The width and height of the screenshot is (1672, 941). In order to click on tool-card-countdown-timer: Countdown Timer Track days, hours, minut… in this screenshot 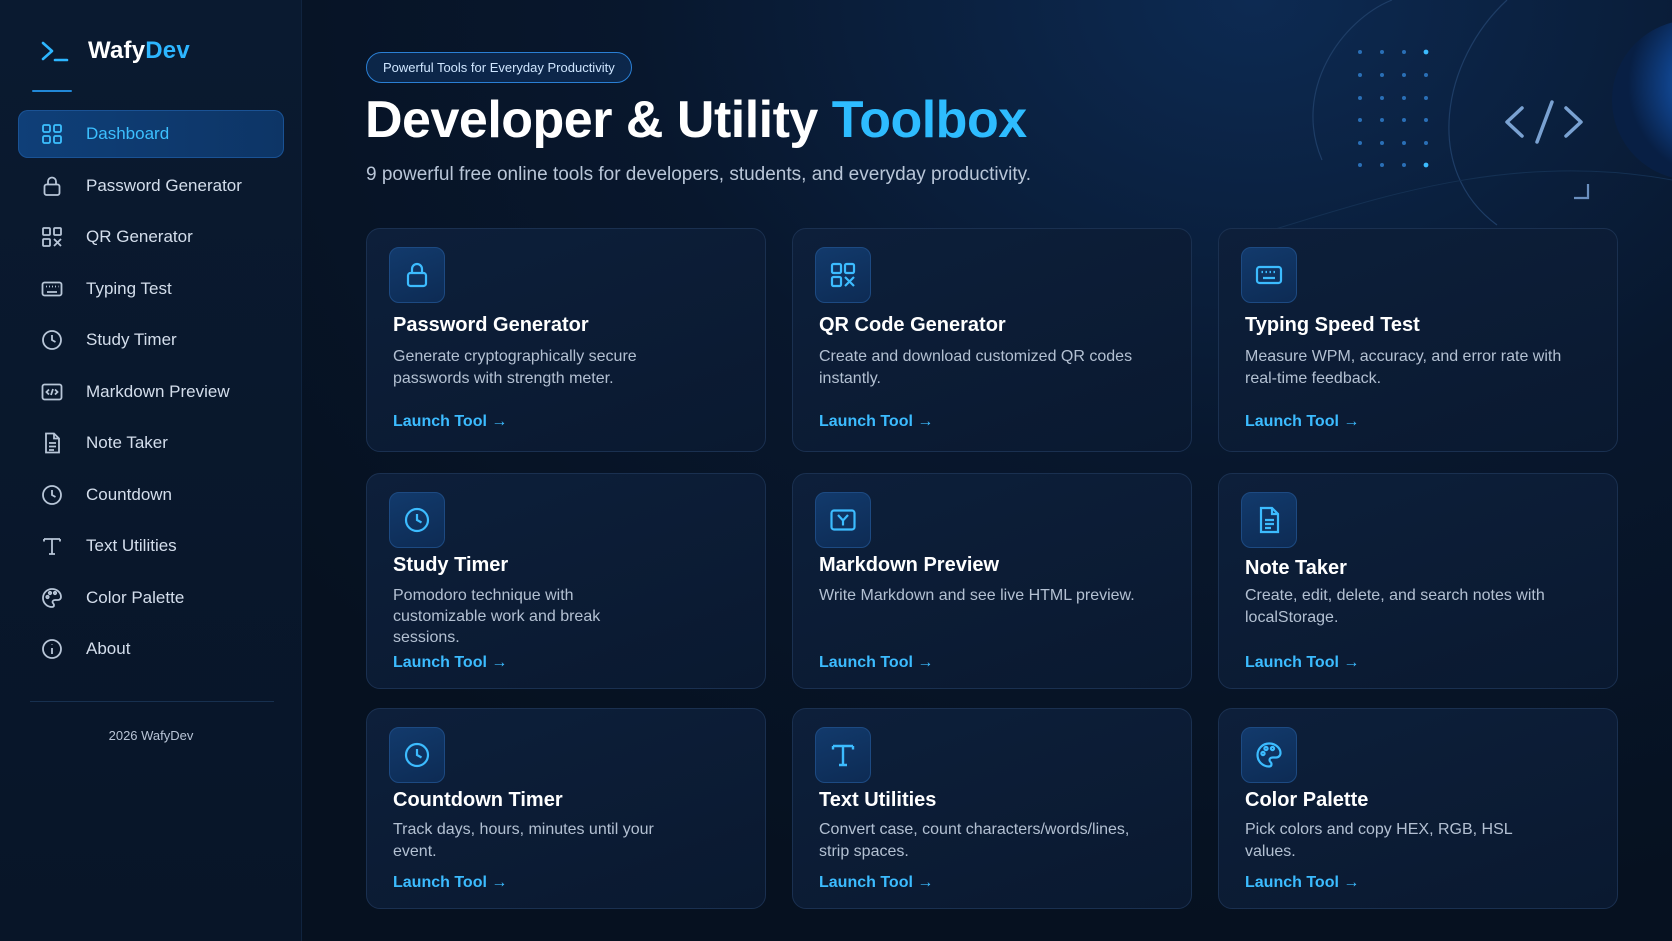, I will do `click(566, 808)`.